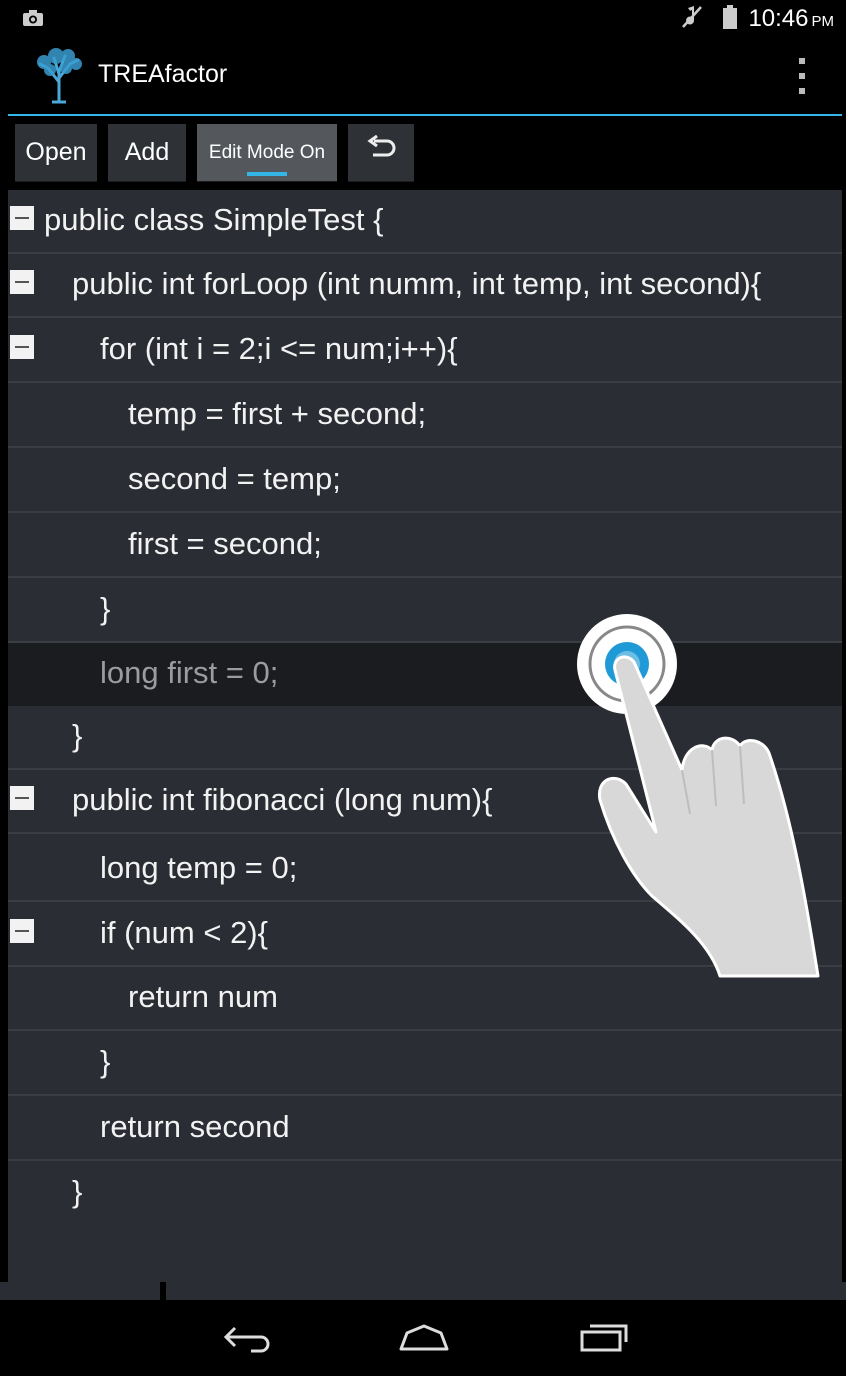 The width and height of the screenshot is (846, 1376). Describe the element at coordinates (33, 20) in the screenshot. I see `camera-icon` at that location.